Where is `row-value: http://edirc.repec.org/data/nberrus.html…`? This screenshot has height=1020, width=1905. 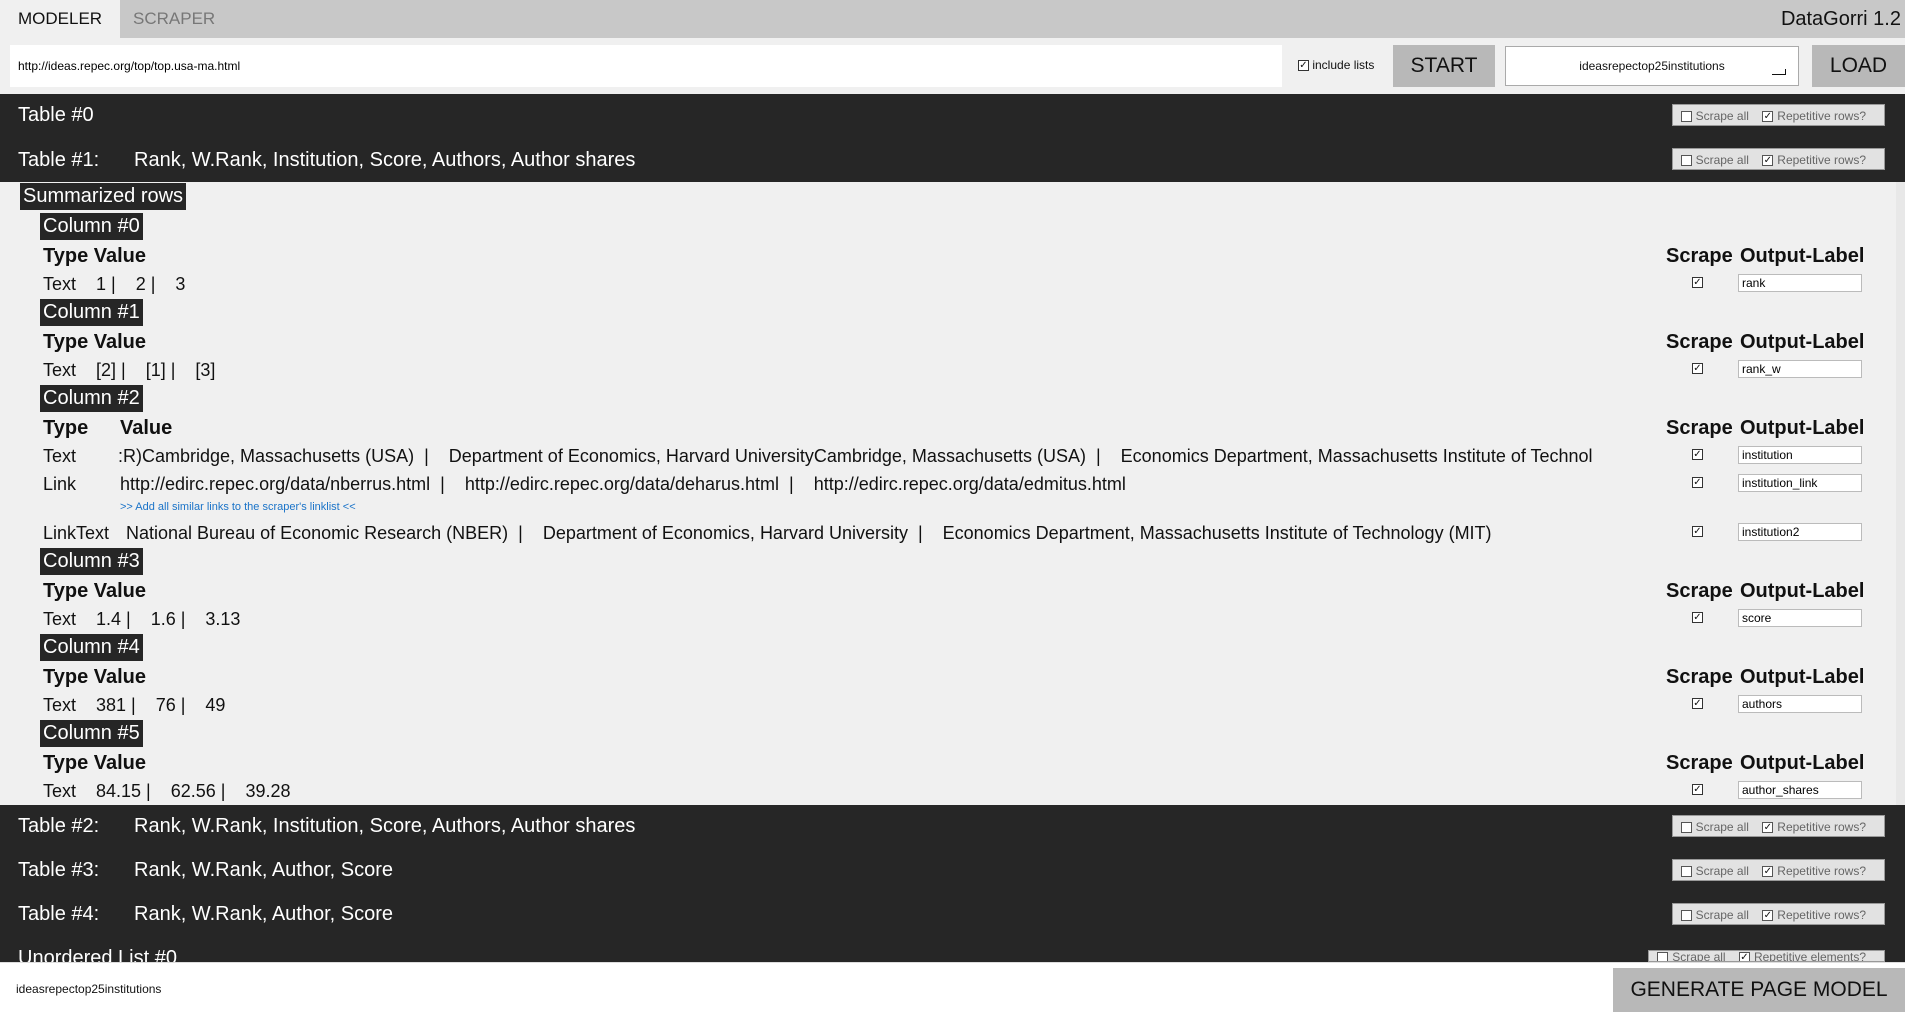 row-value: http://edirc.repec.org/data/nberrus.html… is located at coordinates (623, 484).